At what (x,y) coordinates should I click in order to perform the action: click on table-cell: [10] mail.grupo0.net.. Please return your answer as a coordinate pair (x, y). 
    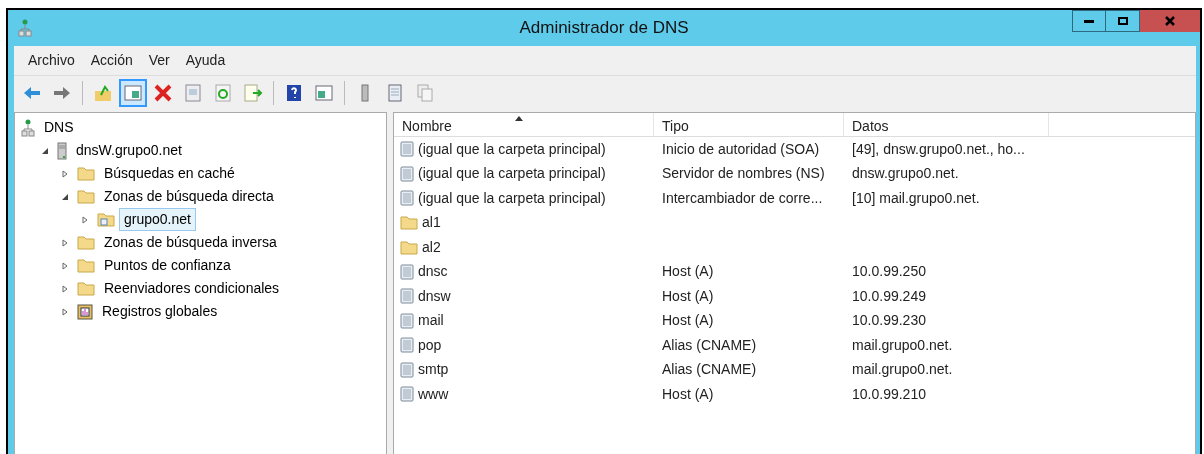
    Looking at the image, I should click on (916, 197).